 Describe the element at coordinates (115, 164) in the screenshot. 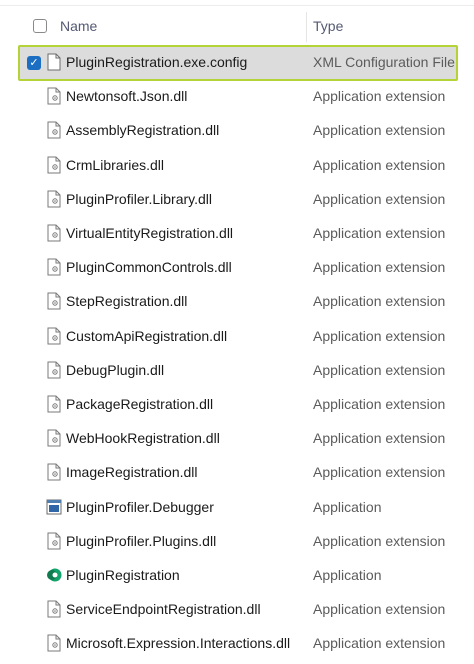

I see `file-name: CrmLibraries.dll` at that location.